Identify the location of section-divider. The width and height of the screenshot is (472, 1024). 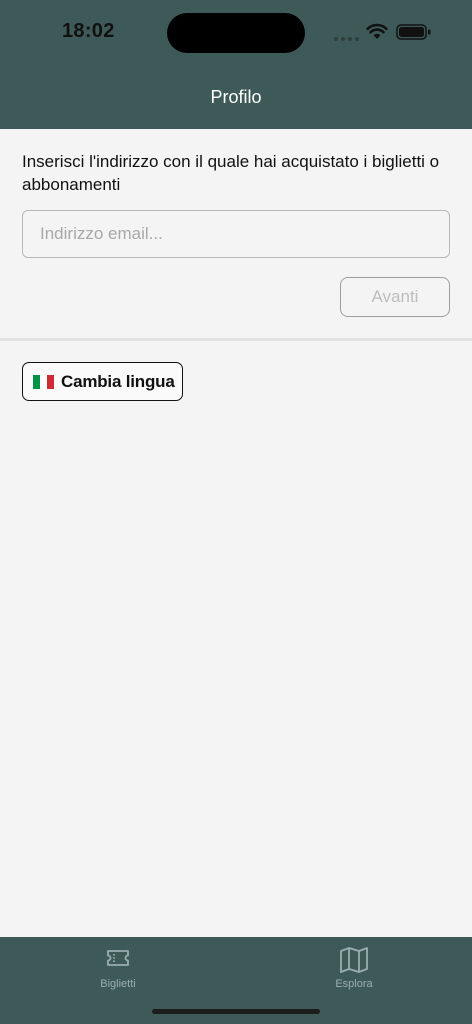
(236, 339).